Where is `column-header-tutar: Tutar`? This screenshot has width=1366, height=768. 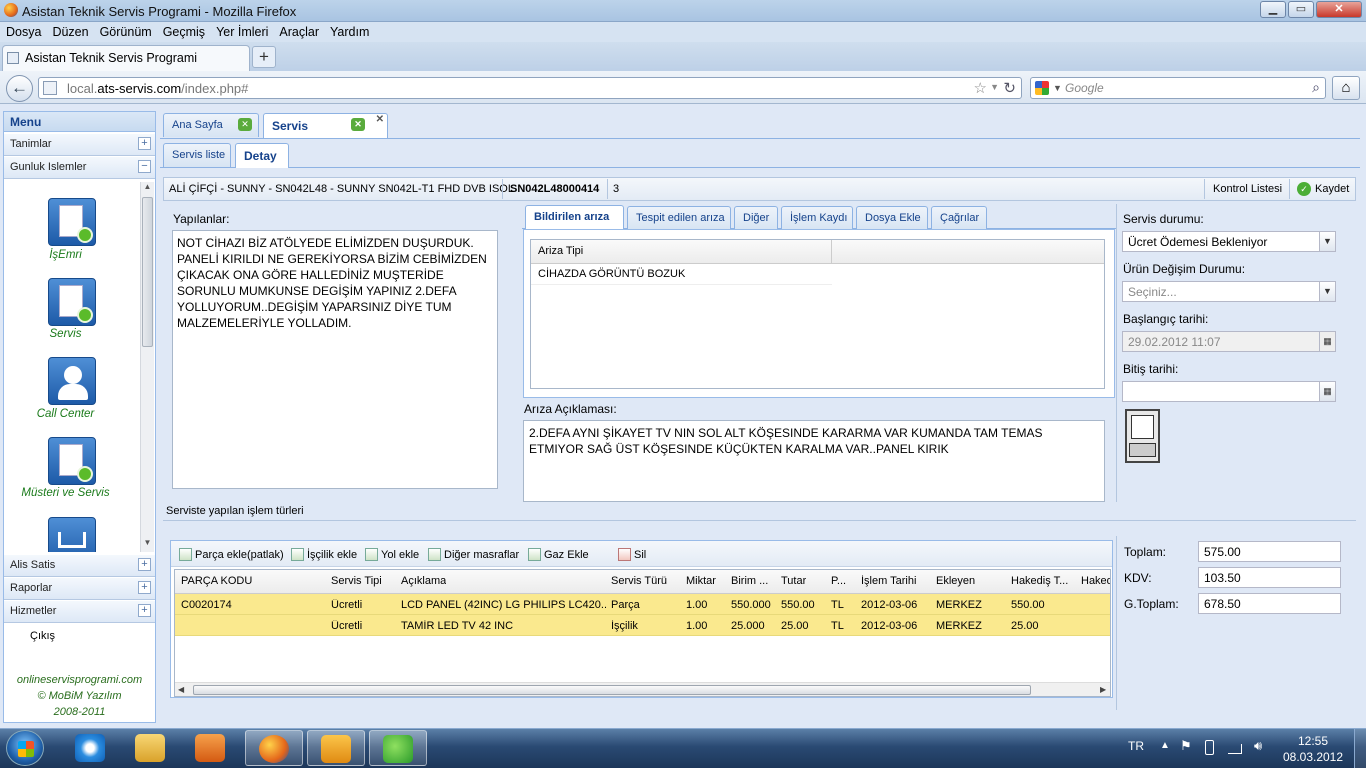 column-header-tutar: Tutar is located at coordinates (793, 581).